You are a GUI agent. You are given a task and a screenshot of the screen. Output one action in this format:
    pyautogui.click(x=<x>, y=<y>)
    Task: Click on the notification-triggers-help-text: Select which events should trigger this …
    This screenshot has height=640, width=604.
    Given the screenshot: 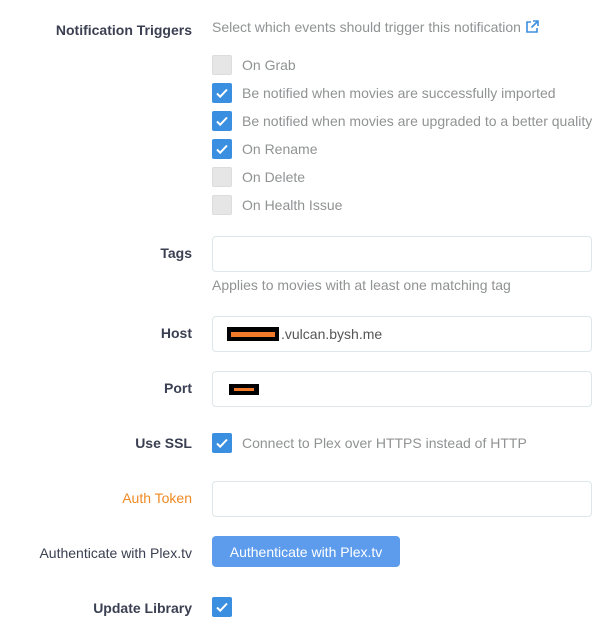 What is the action you would take?
    pyautogui.click(x=366, y=27)
    